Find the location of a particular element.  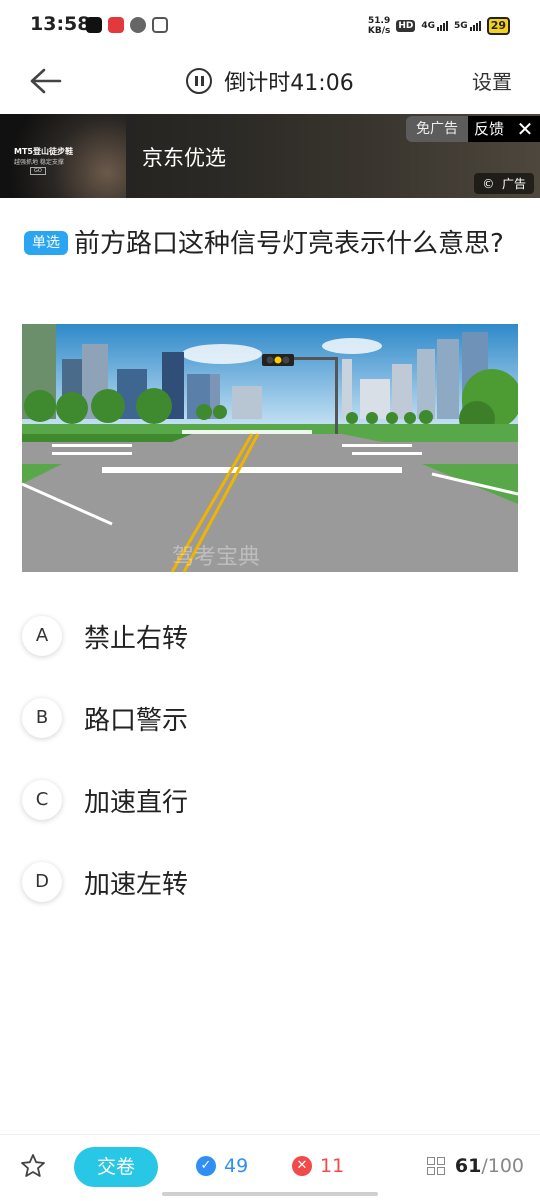

question-progress-button: 61/100 is located at coordinates (475, 1166).